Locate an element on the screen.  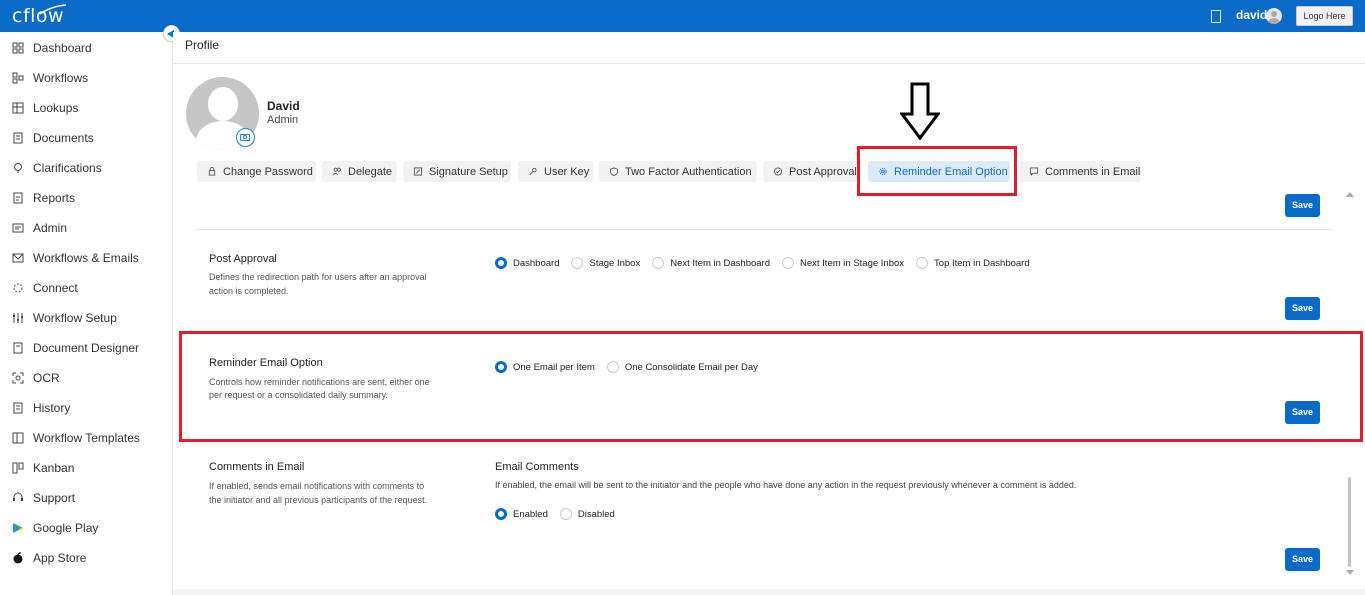
radio-option: Top Item in Dashboard is located at coordinates (979, 263).